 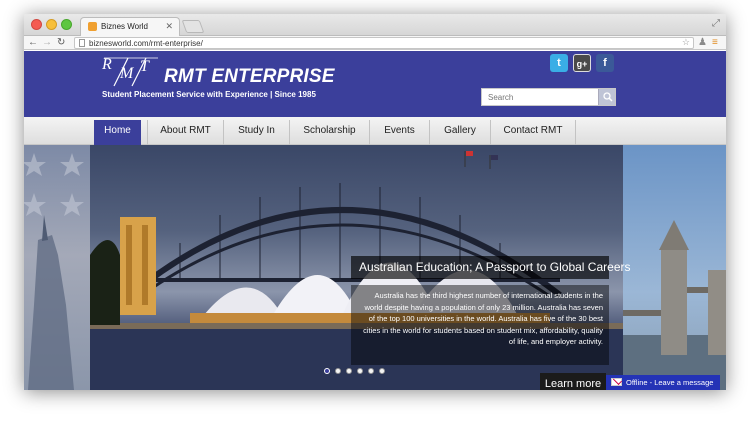 I want to click on search-box, so click(x=548, y=97).